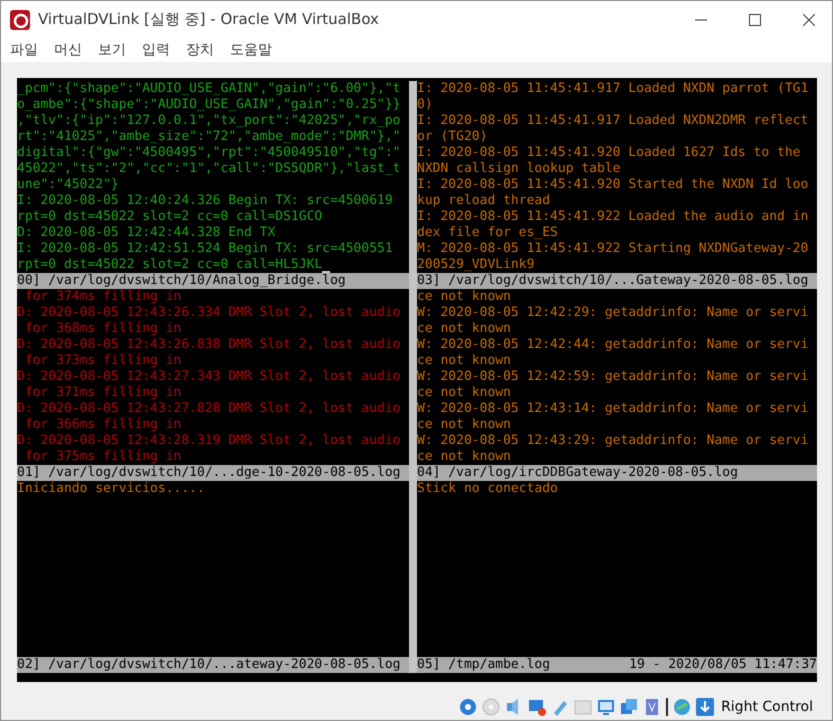  I want to click on log-output: for 374ms filling in D: 2020-08-05 12:43:26.334 DMR Slot 2, lost audio for 368ms filling in D: 2020-08-05 12:43:26.838 DMR Slot 2, lost audio for 373ms filling in D: 2020-08-05 12:43:27.343 DMR Slot 2, lost audio for 371ms filling in D: 2020-08-05 12:43:27.828 DMR Slot 2, lost audio for 366ms filling in D: 2020-08-05 12:43:28.319 DMR Slot 2, lost audio for 375ms filling in, so click(209, 377).